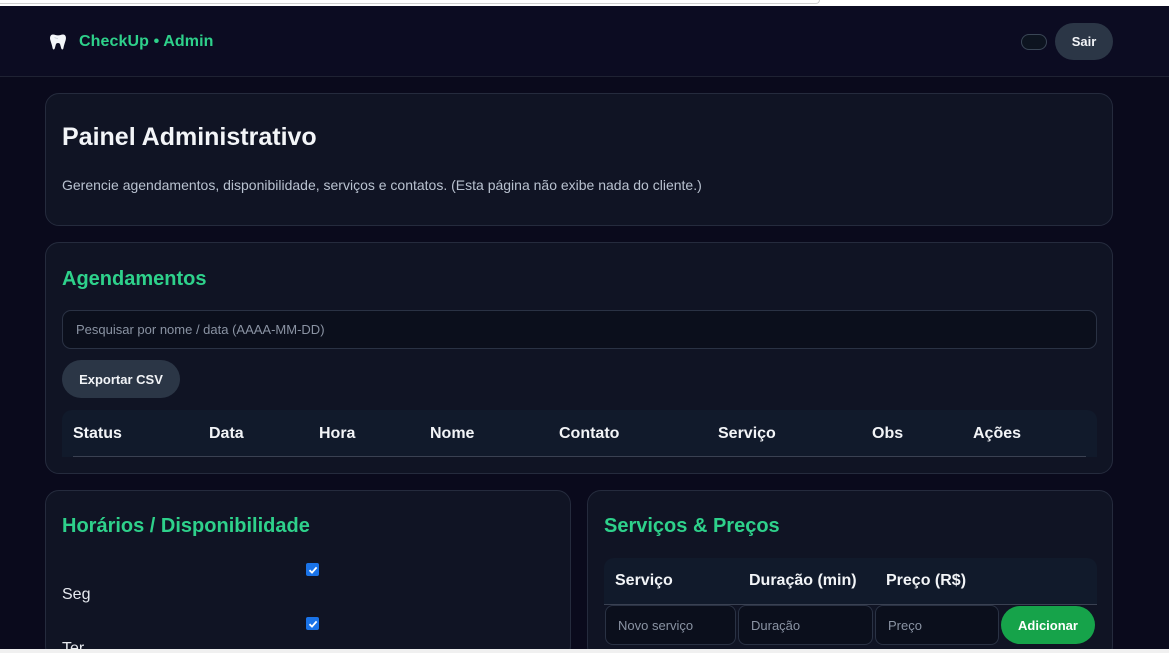  What do you see at coordinates (1084, 41) in the screenshot?
I see `logout-button: Sair` at bounding box center [1084, 41].